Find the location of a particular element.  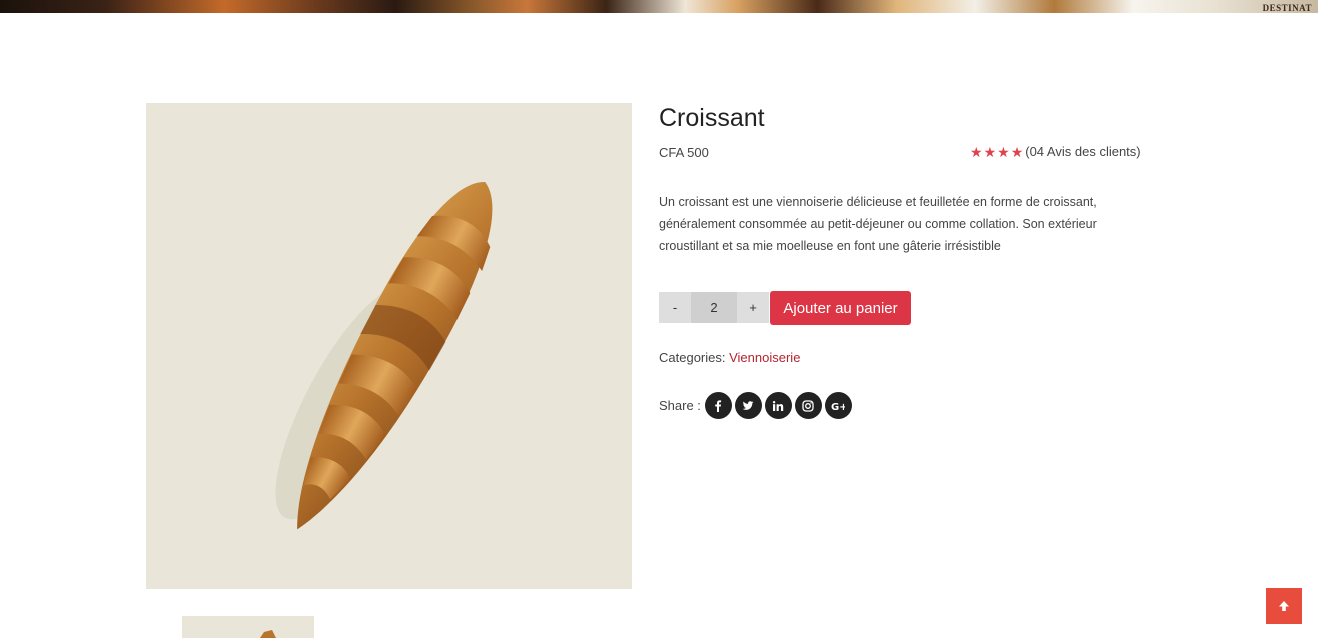

share-label: Share : is located at coordinates (680, 405).